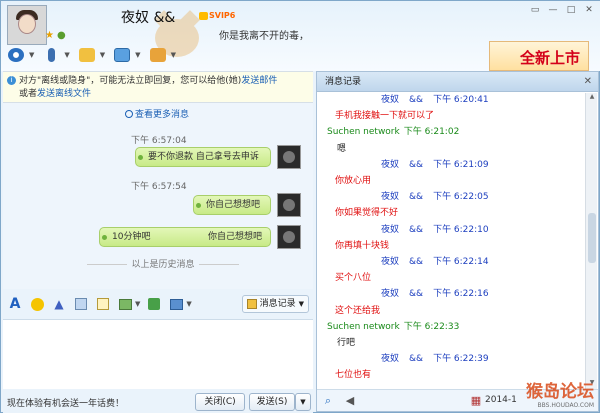 The height and width of the screenshot is (413, 600). I want to click on video-call-button, so click(16, 55).